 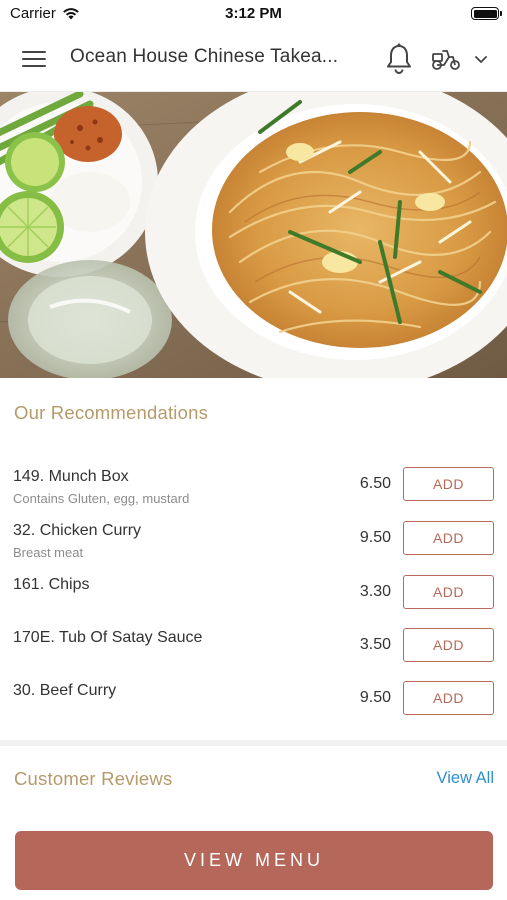 What do you see at coordinates (253, 701) in the screenshot?
I see `menu-item-row: 30. Beef Curry 9.50 ADD` at bounding box center [253, 701].